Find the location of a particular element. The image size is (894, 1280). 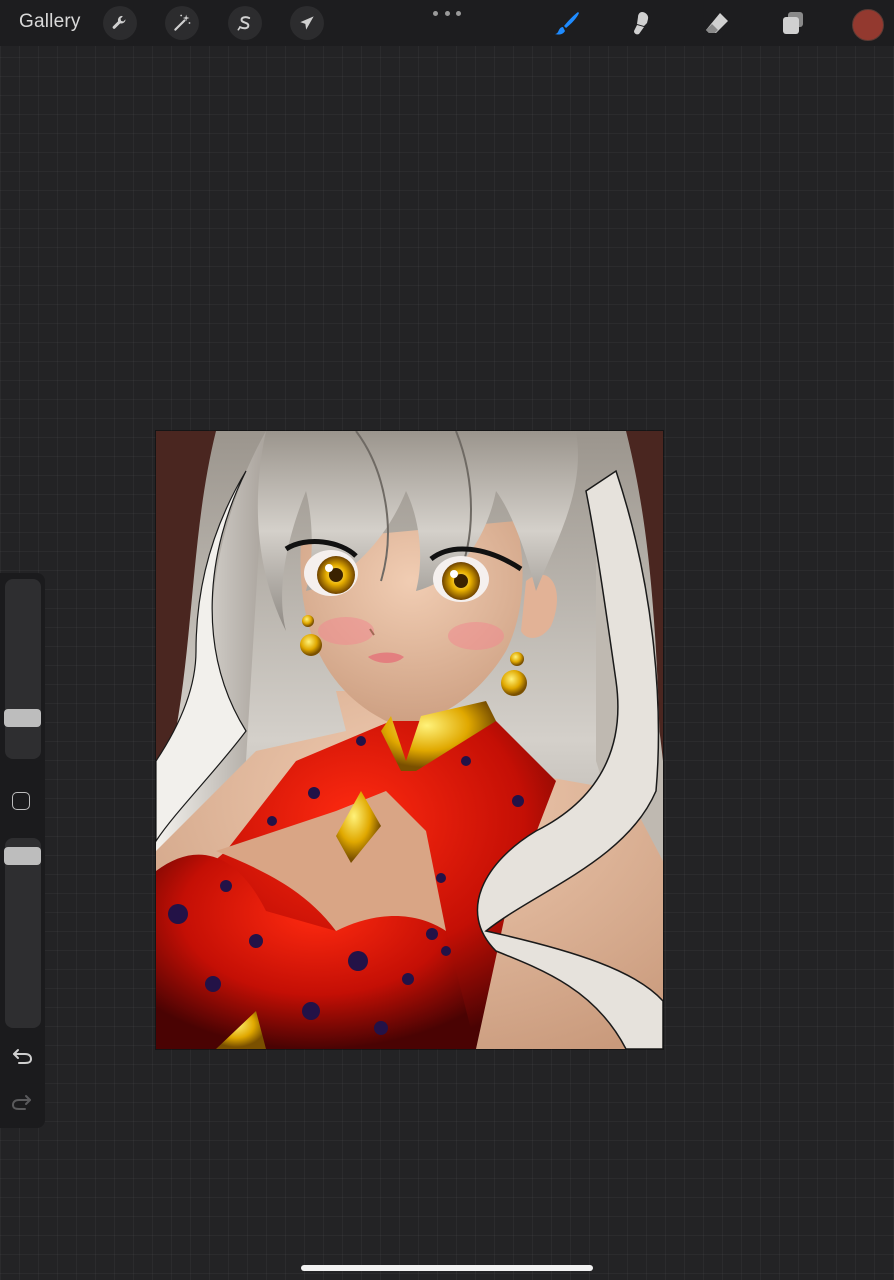

redo-icon is located at coordinates (21, 1102).